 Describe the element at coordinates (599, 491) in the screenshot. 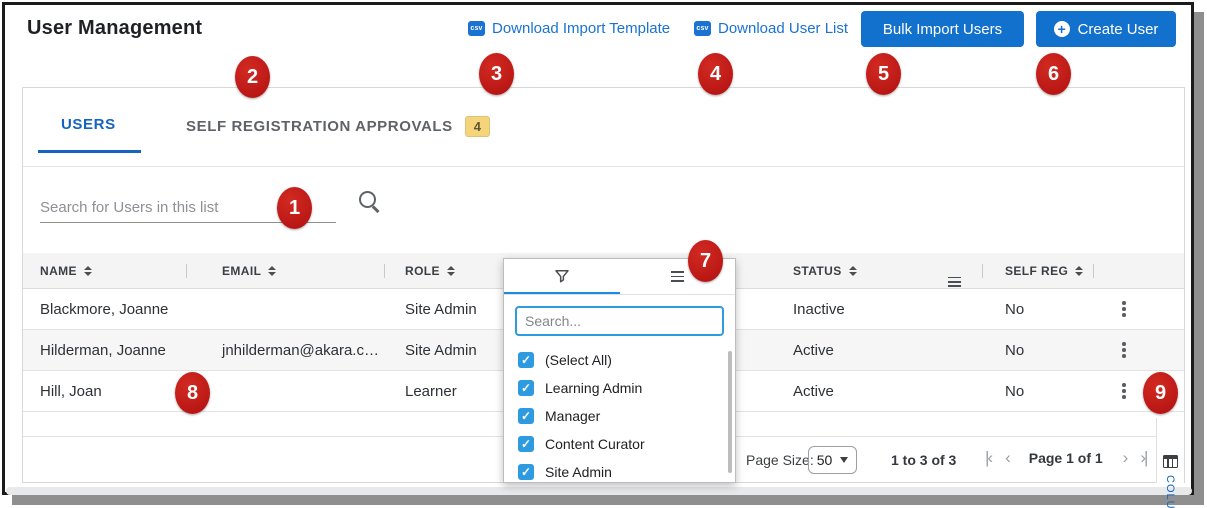

I see `horizontal-scrollbar-track` at that location.